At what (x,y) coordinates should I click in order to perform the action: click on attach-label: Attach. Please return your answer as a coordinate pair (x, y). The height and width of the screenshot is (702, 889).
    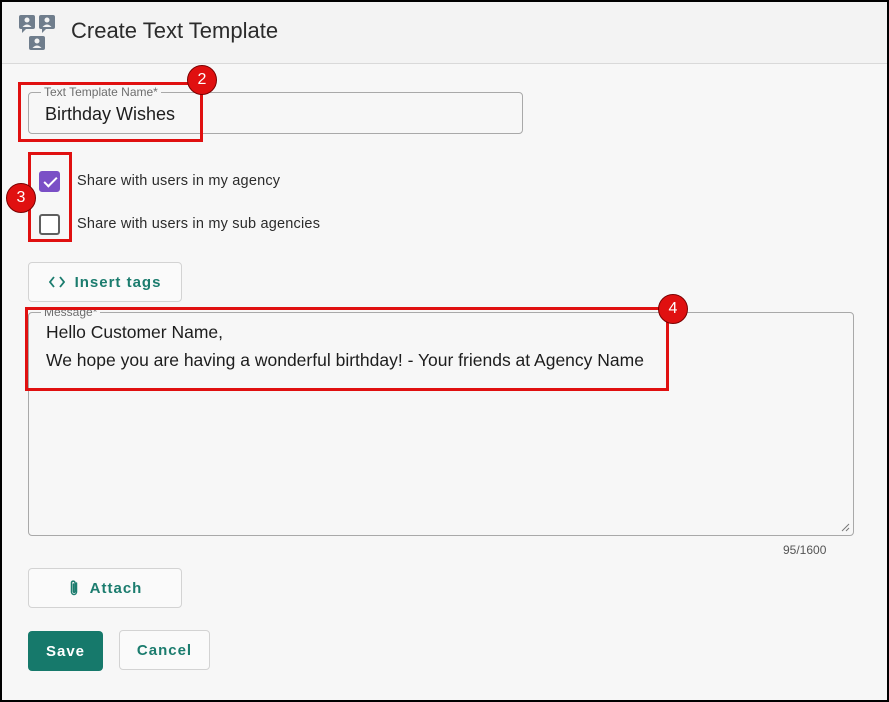
    Looking at the image, I should click on (116, 588).